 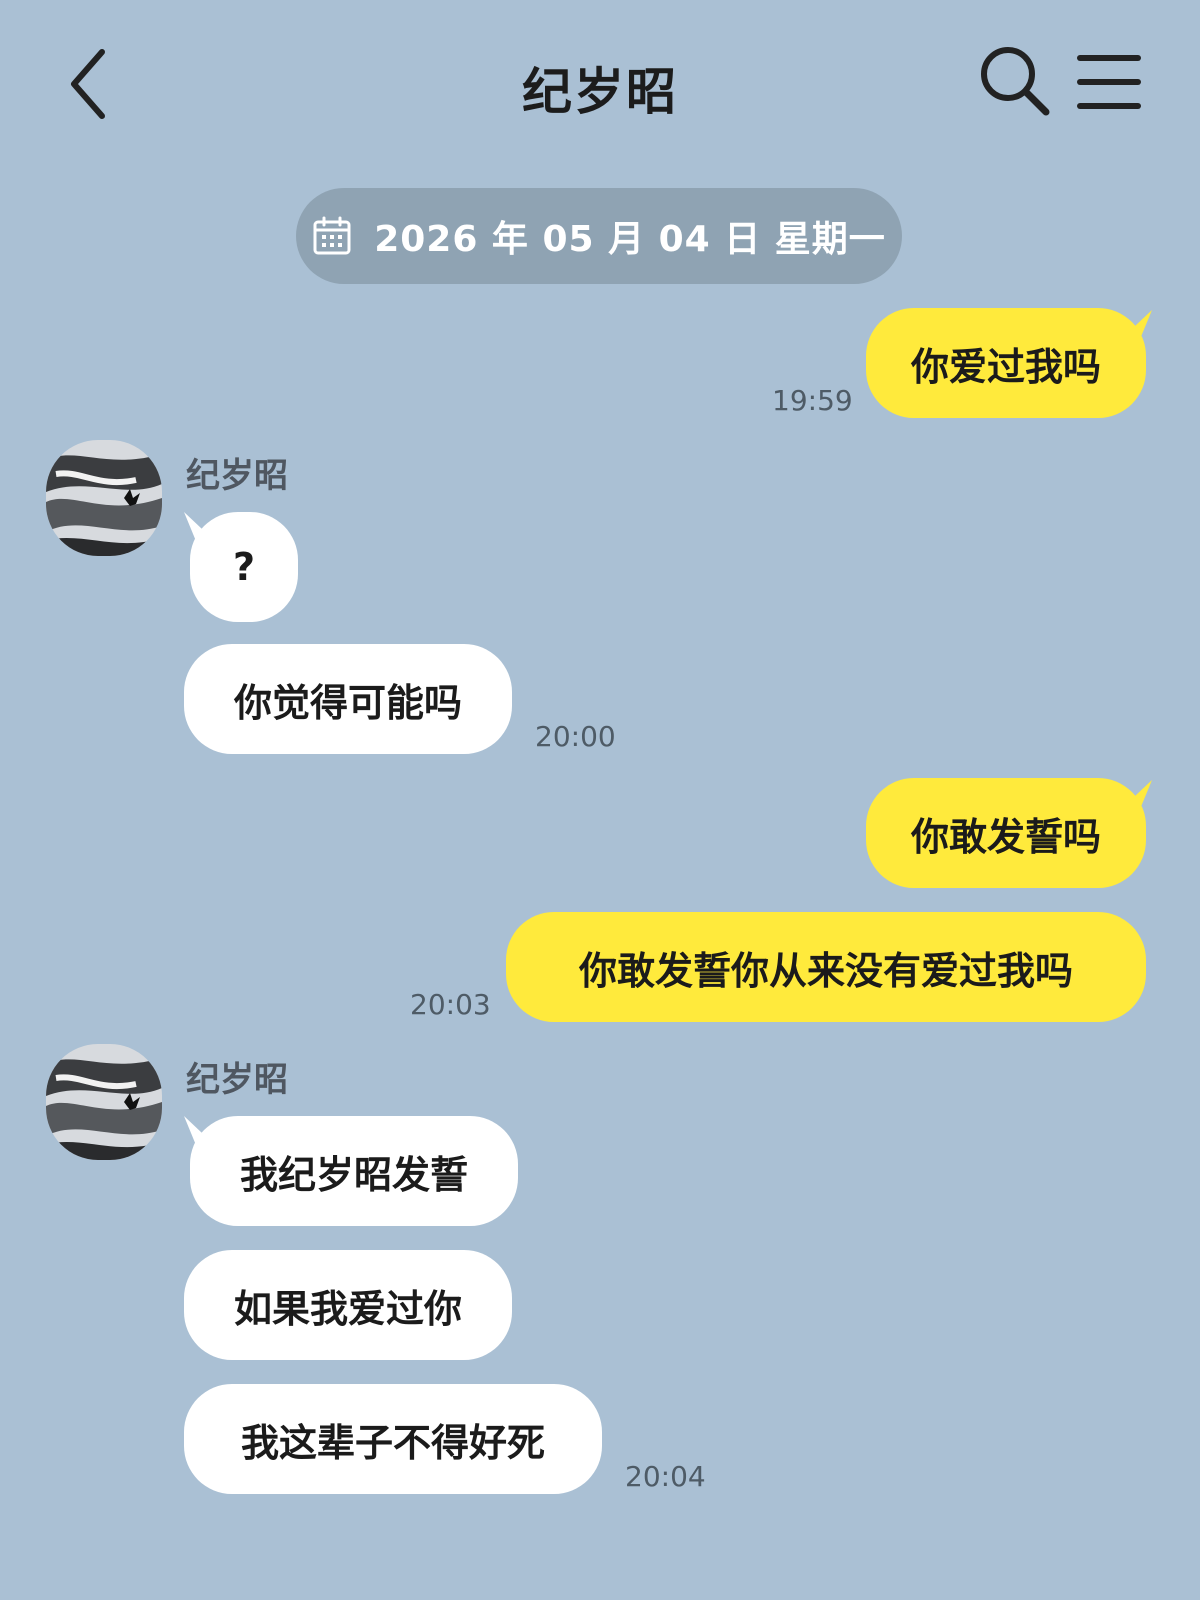 What do you see at coordinates (332, 235) in the screenshot?
I see `calendar-icon` at bounding box center [332, 235].